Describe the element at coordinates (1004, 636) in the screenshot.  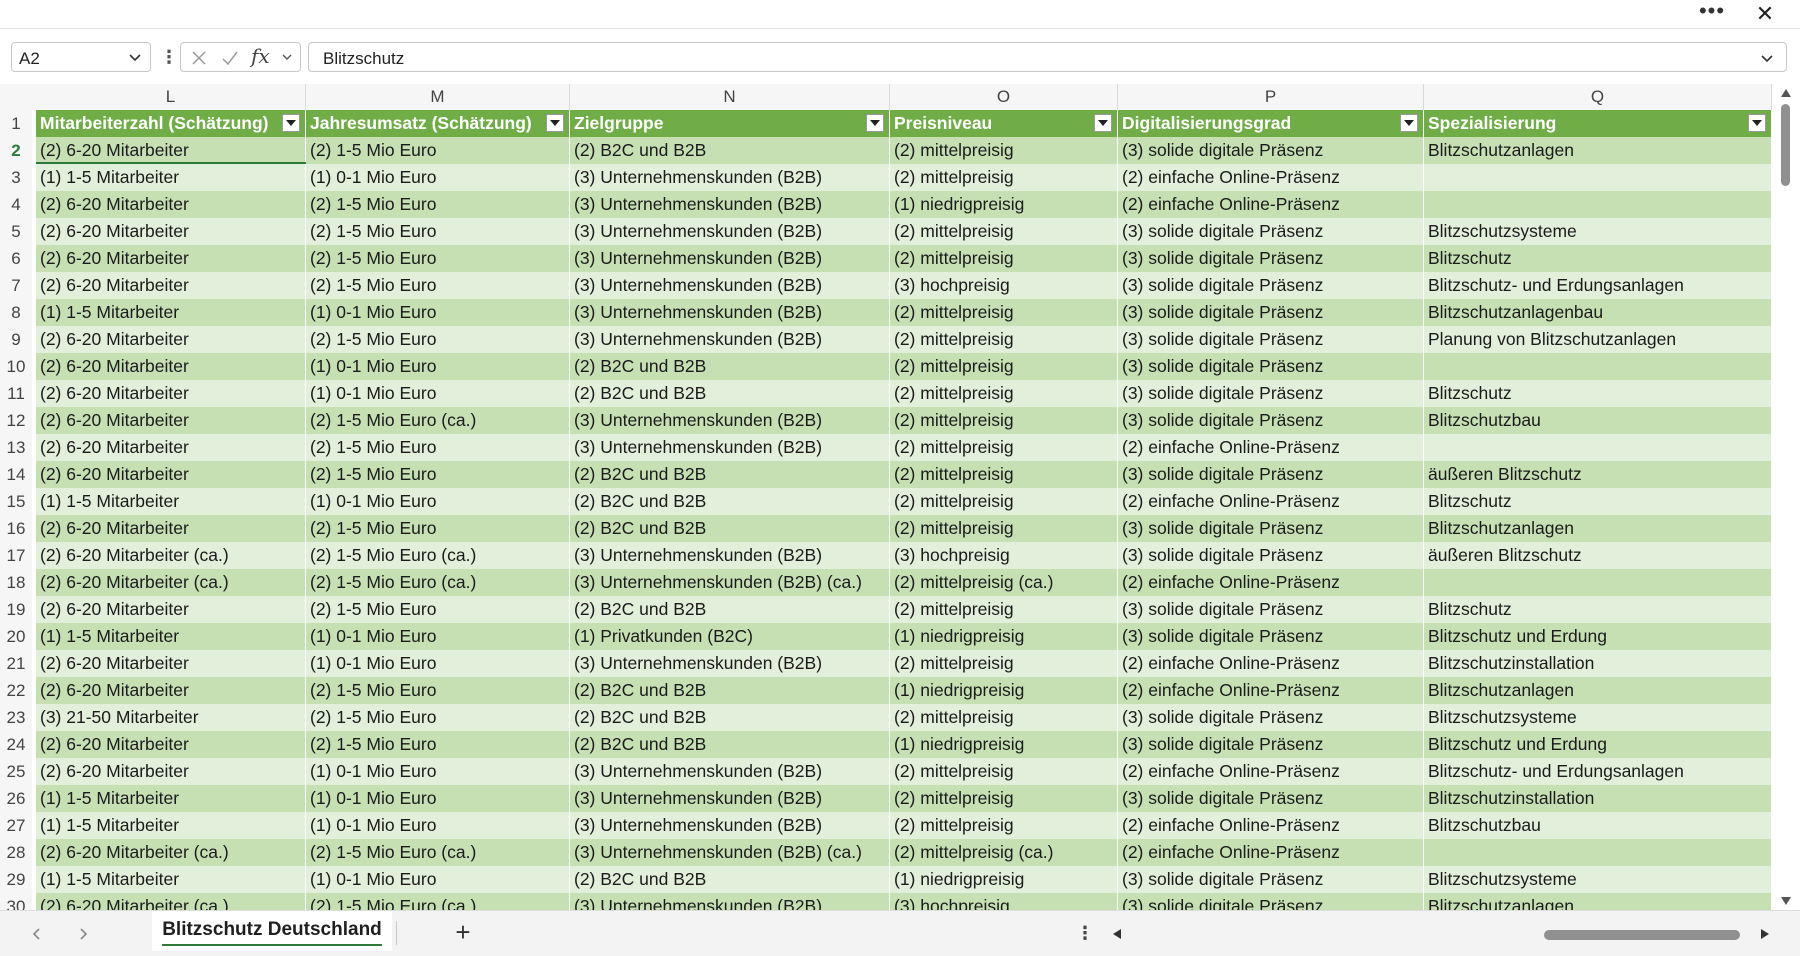
I see `cell-col-o: (1) niedrigpreisig` at that location.